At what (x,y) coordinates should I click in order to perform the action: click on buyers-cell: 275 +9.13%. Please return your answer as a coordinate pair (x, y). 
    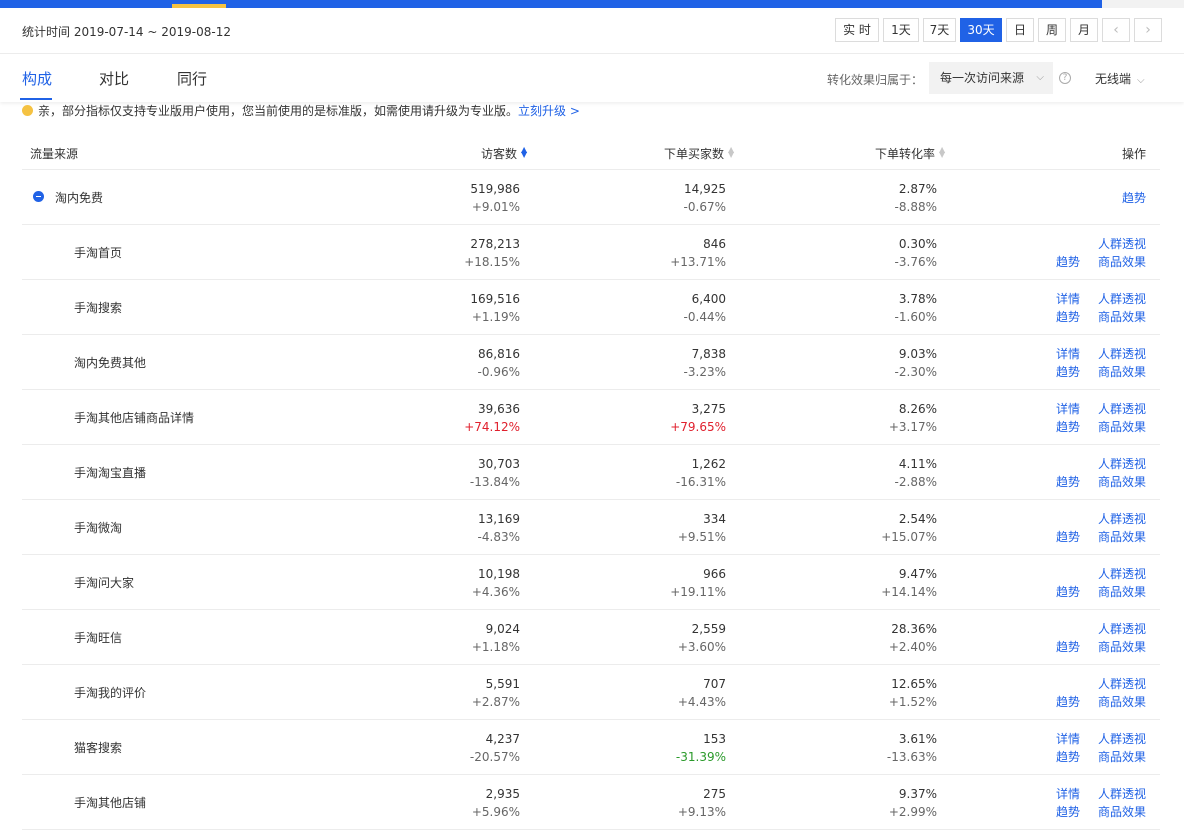
    Looking at the image, I should click on (666, 803).